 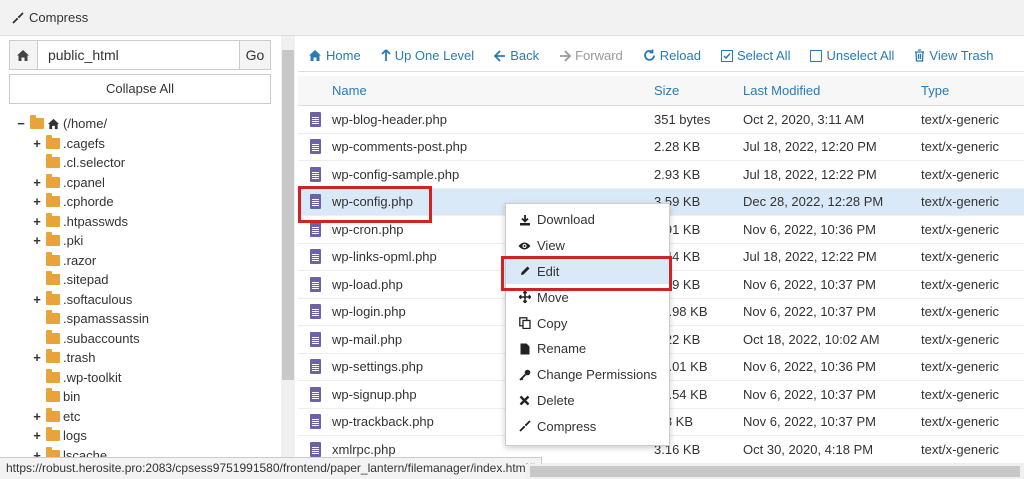 I want to click on tree-item: + .cagefs, so click(x=147, y=144).